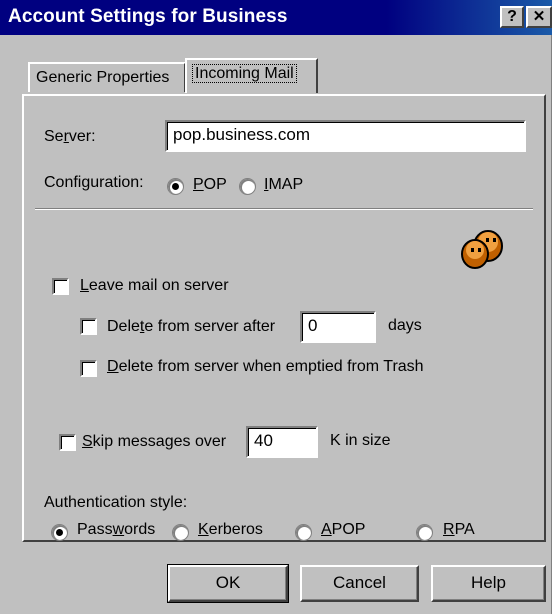 The image size is (555, 614). I want to click on authentication-label: Authentication style:, so click(116, 502).